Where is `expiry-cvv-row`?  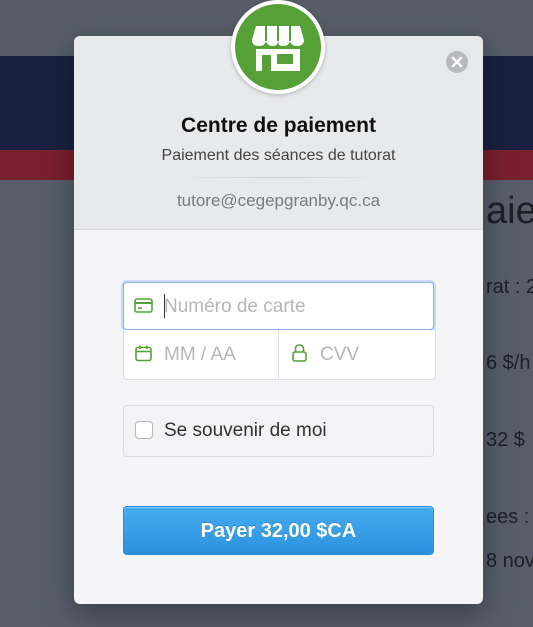 expiry-cvv-row is located at coordinates (279, 355).